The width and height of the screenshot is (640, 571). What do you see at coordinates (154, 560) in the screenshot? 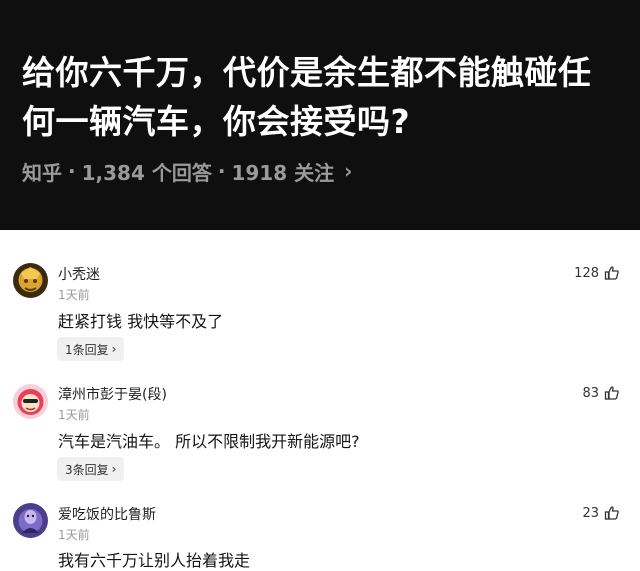
I see `comment-text: 我有六千万让别人抬着我走` at bounding box center [154, 560].